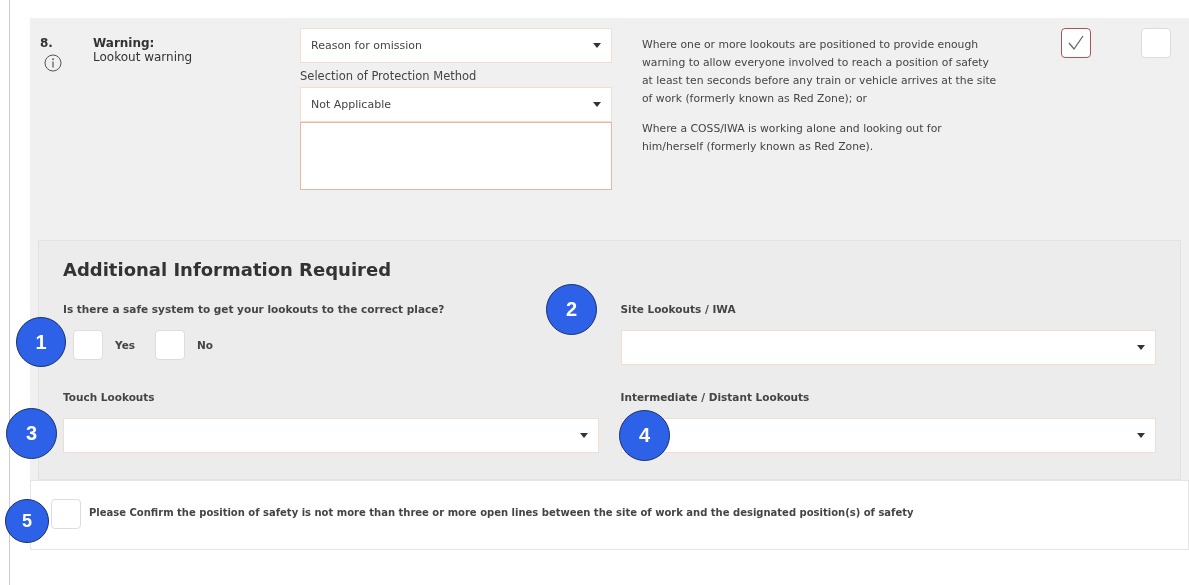  I want to click on question-text: Is there a safe system to get your lookouts to the correct place?, so click(254, 309).